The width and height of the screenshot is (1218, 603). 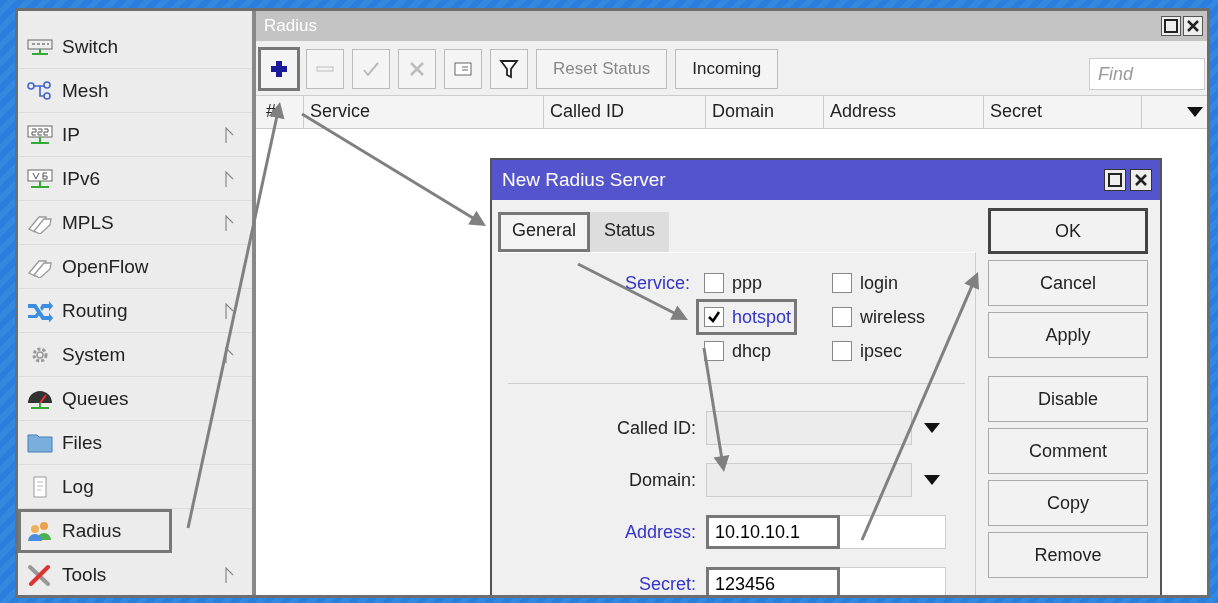 I want to click on filter-button, so click(x=509, y=69).